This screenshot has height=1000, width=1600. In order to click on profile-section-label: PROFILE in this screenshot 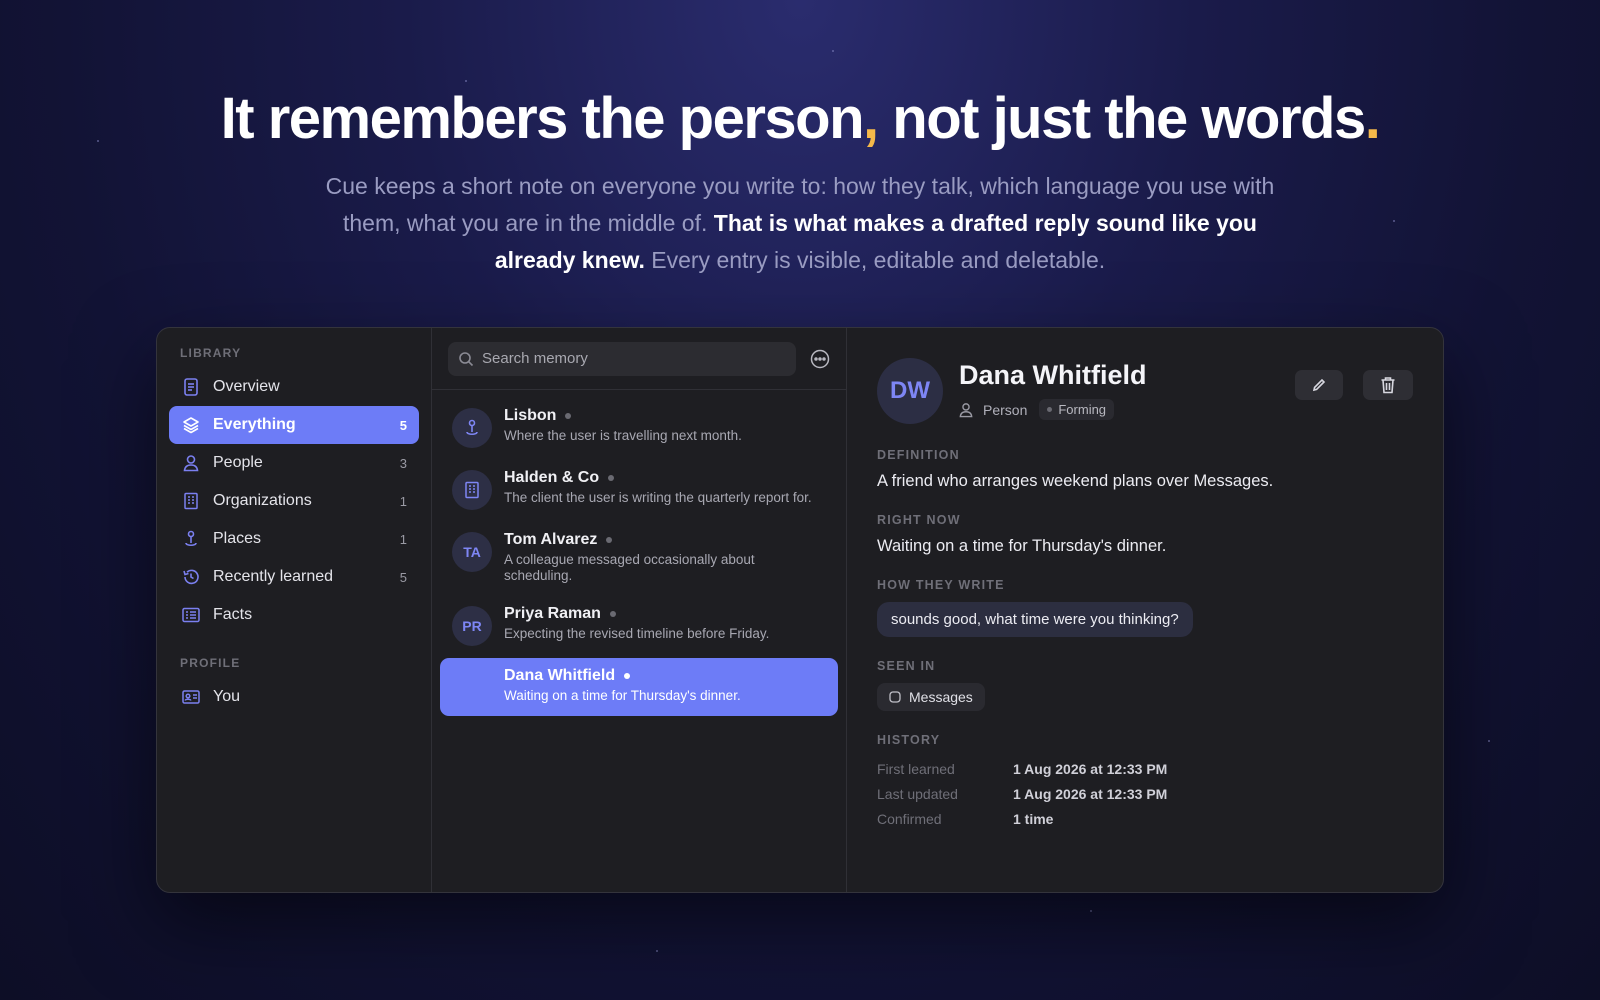, I will do `click(210, 663)`.